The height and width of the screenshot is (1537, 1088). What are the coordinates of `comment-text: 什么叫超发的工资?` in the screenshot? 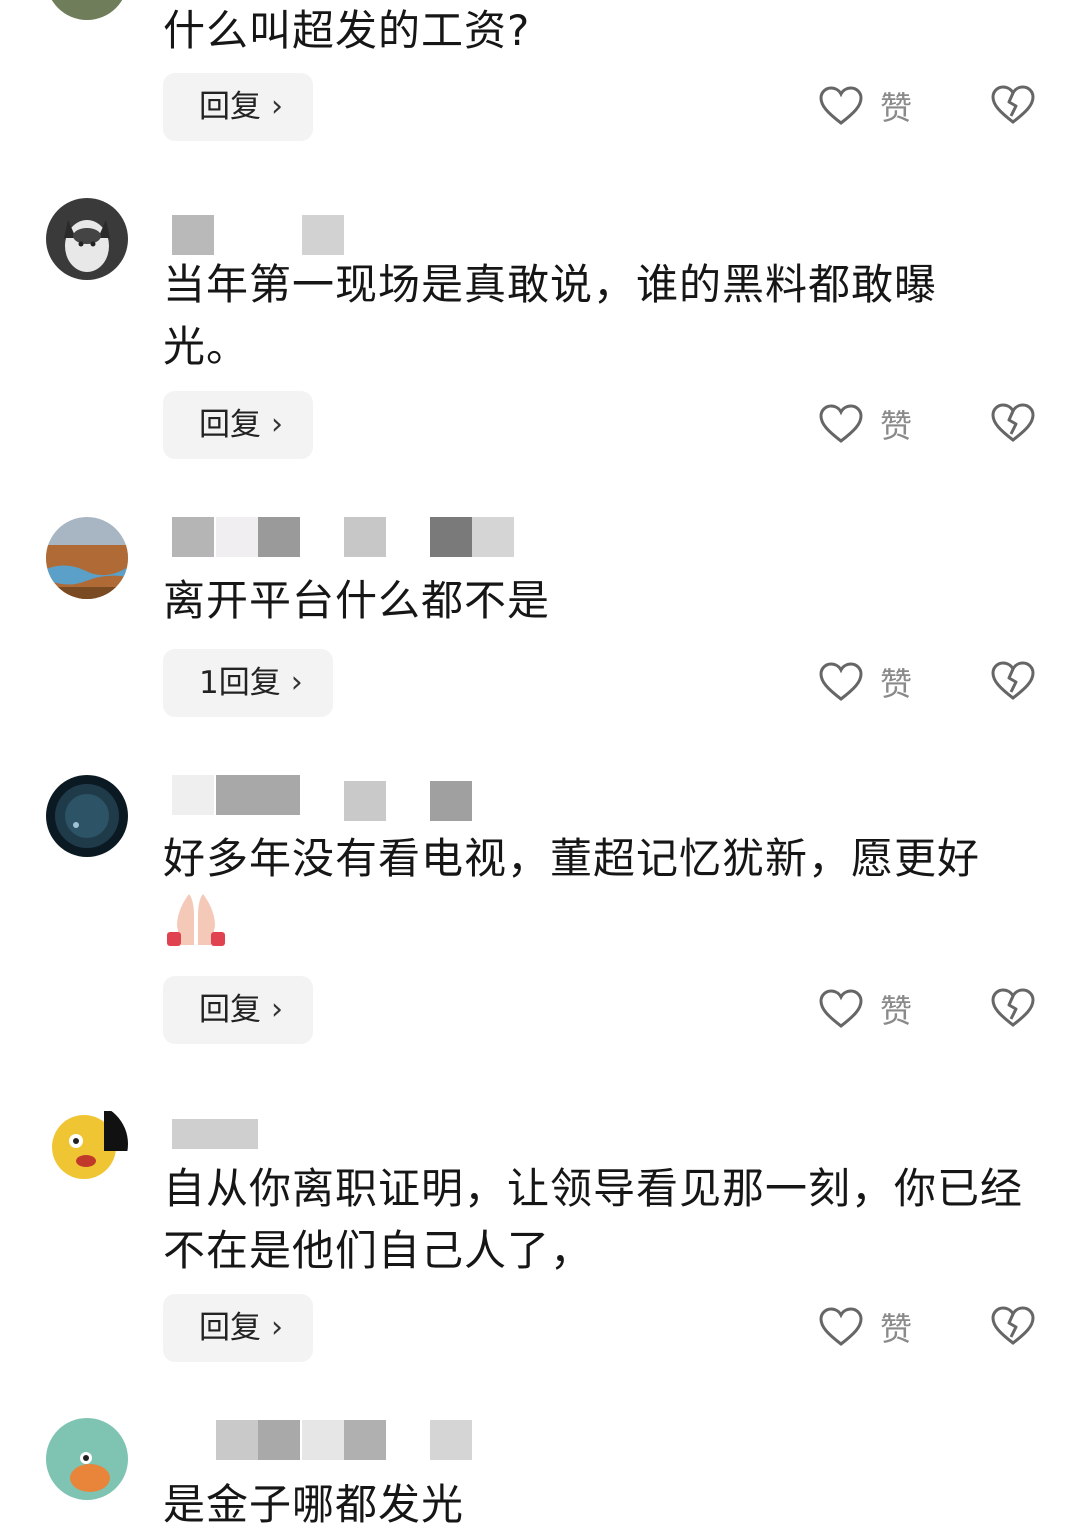 It's located at (347, 30).